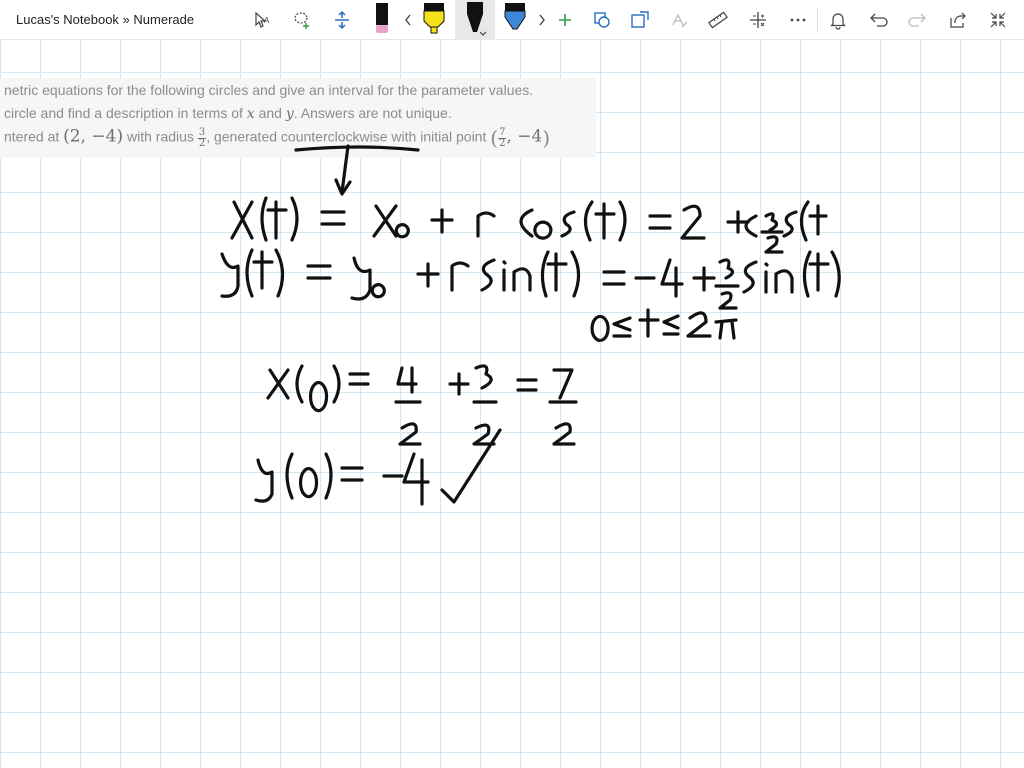  I want to click on lasso-plus-icon, so click(301, 20).